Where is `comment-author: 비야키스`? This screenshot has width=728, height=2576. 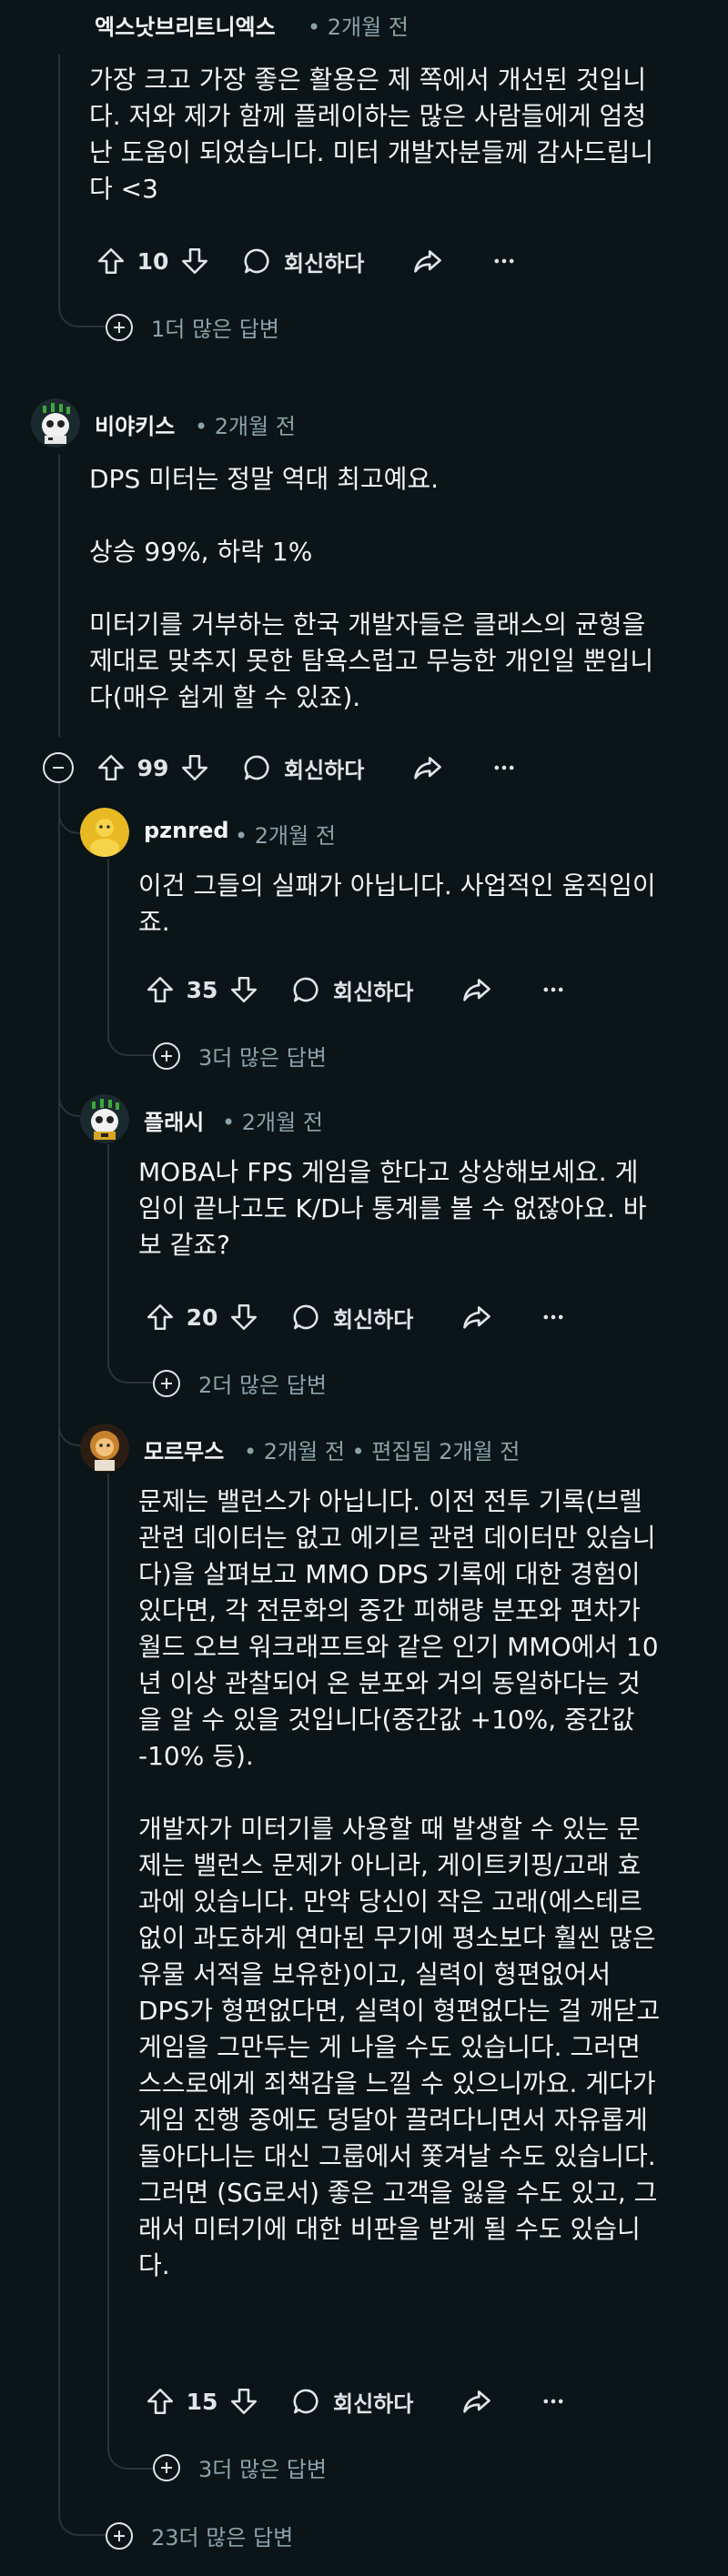 comment-author: 비야키스 is located at coordinates (135, 424).